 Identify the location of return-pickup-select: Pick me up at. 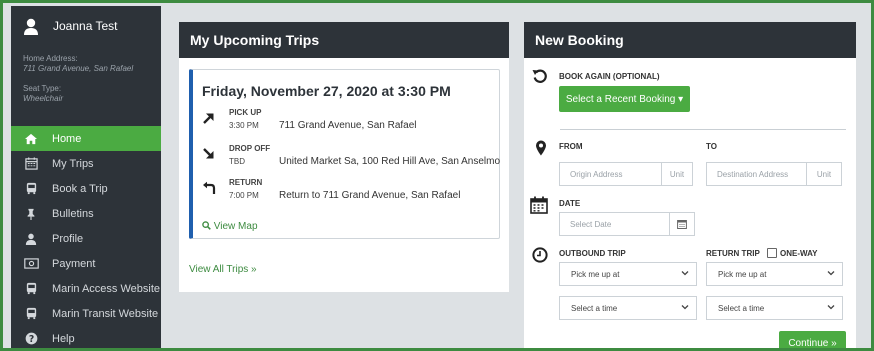
(774, 274).